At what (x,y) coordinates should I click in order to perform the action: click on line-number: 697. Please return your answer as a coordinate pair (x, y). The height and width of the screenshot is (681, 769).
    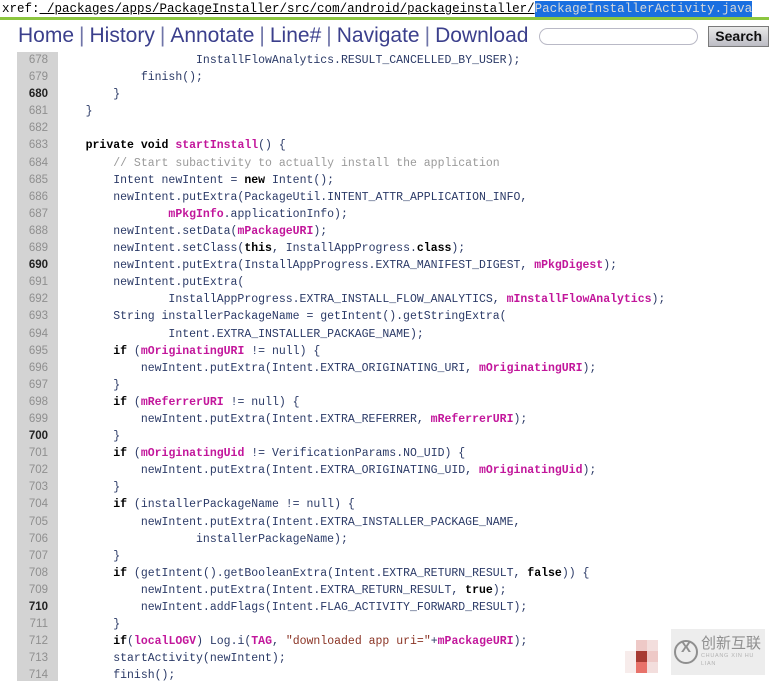
    Looking at the image, I should click on (29, 385).